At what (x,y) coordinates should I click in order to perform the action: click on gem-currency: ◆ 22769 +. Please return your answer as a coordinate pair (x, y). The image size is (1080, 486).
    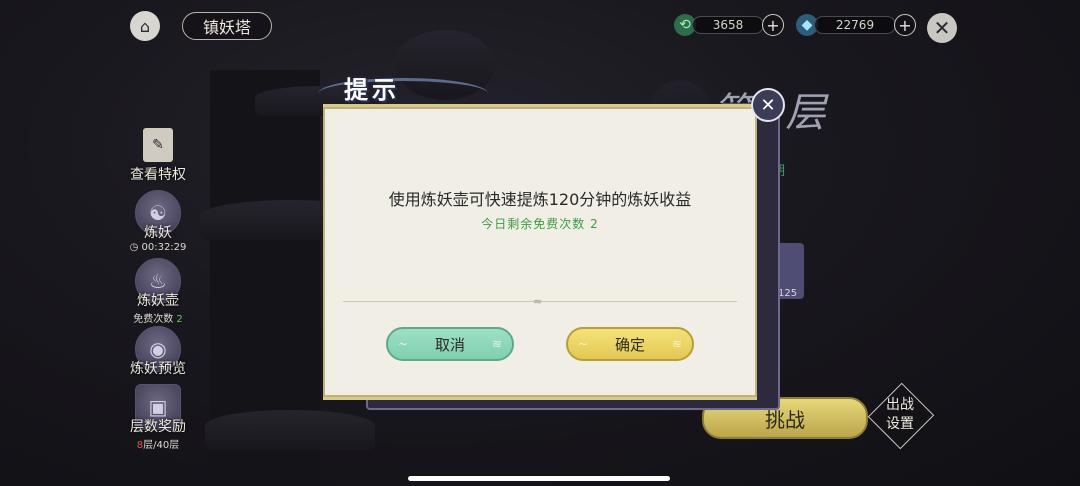
    Looking at the image, I should click on (856, 25).